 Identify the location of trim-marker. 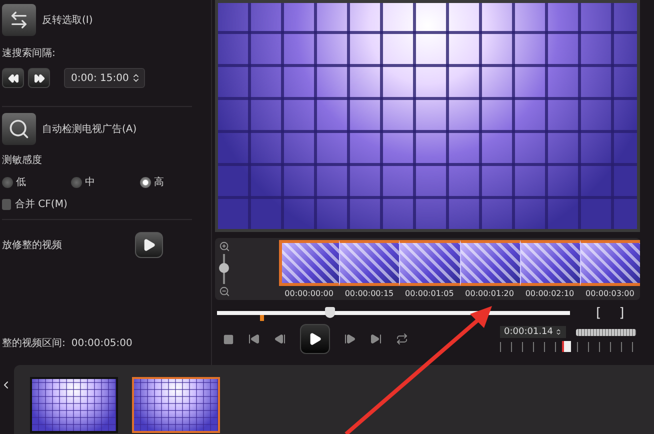
(262, 318).